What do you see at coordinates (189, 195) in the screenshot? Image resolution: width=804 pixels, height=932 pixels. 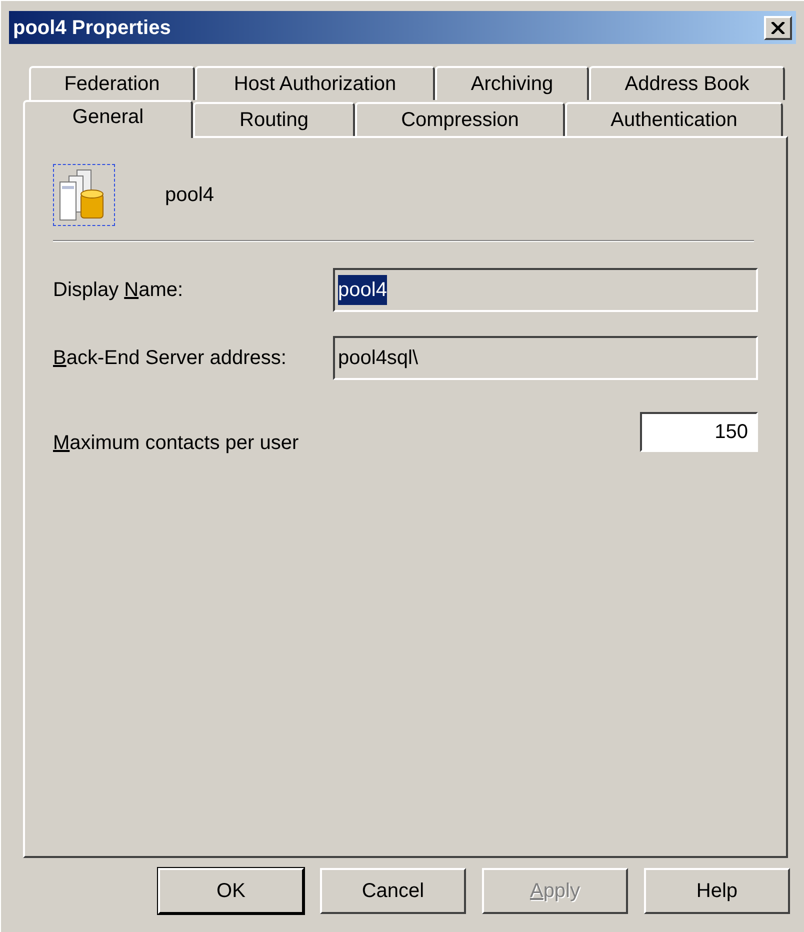 I see `pool-name: pool4` at bounding box center [189, 195].